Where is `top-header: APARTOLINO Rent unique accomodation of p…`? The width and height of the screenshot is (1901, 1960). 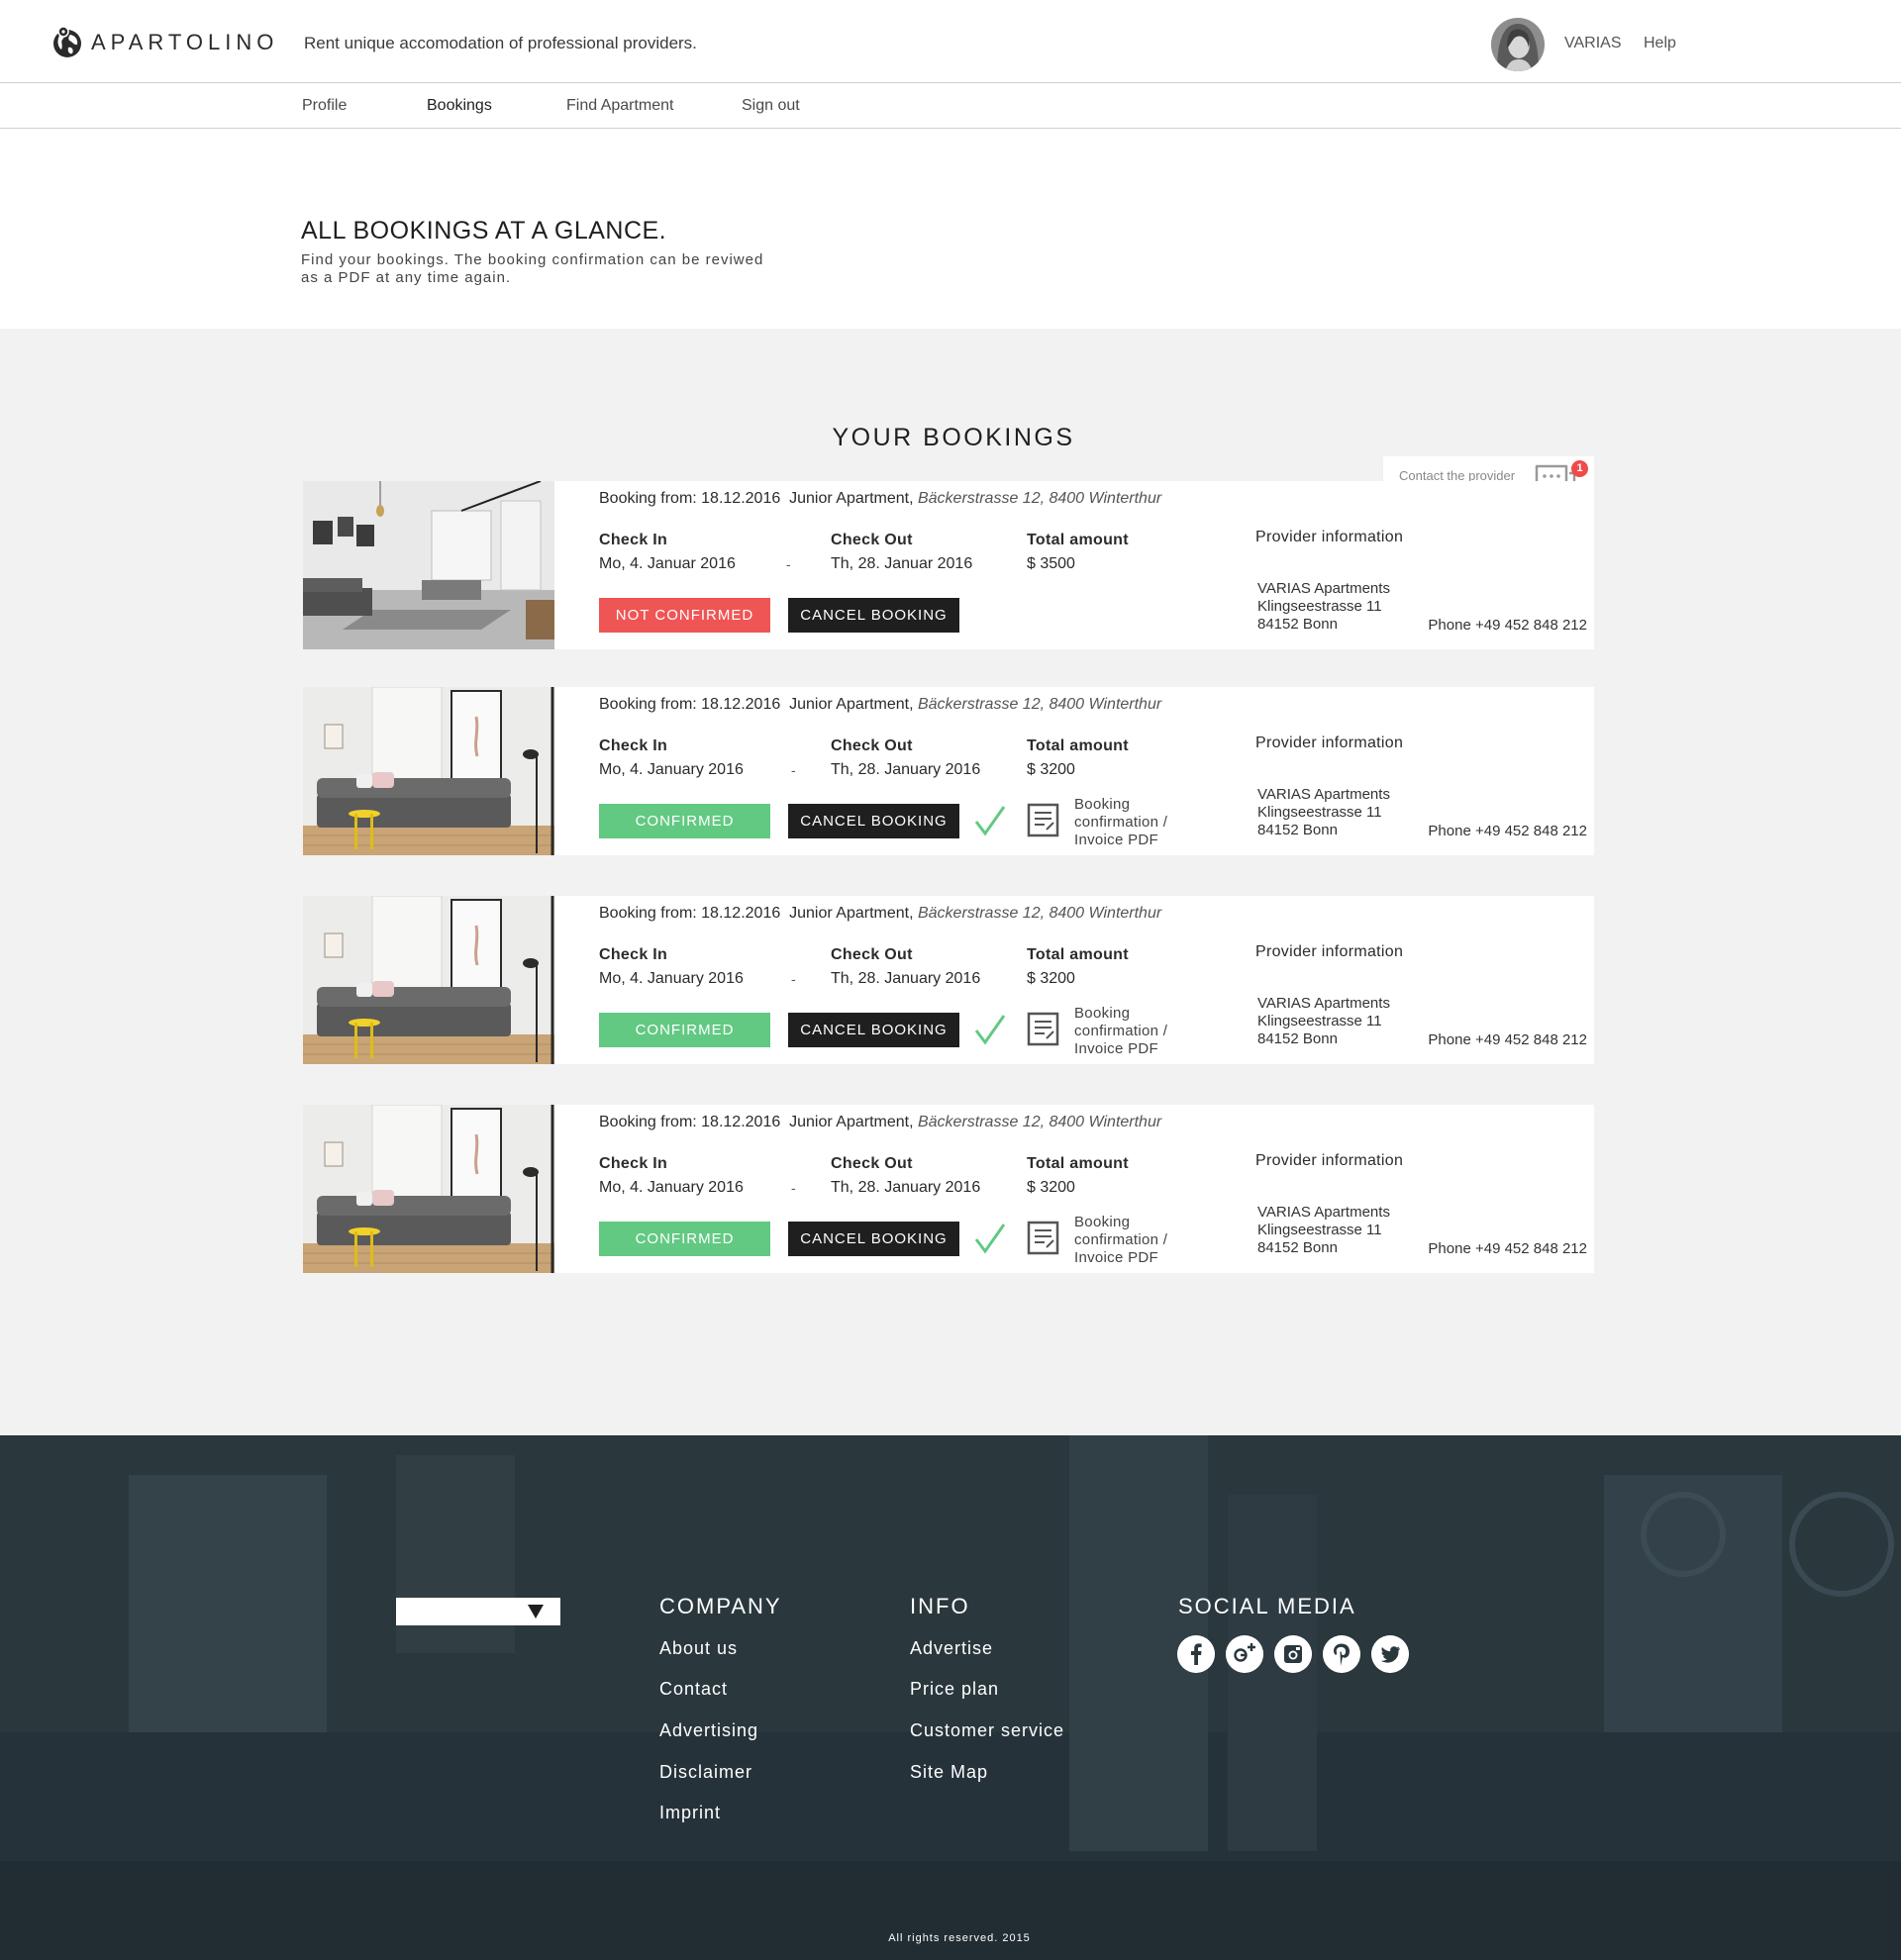 top-header: APARTOLINO Rent unique accomodation of p… is located at coordinates (950, 41).